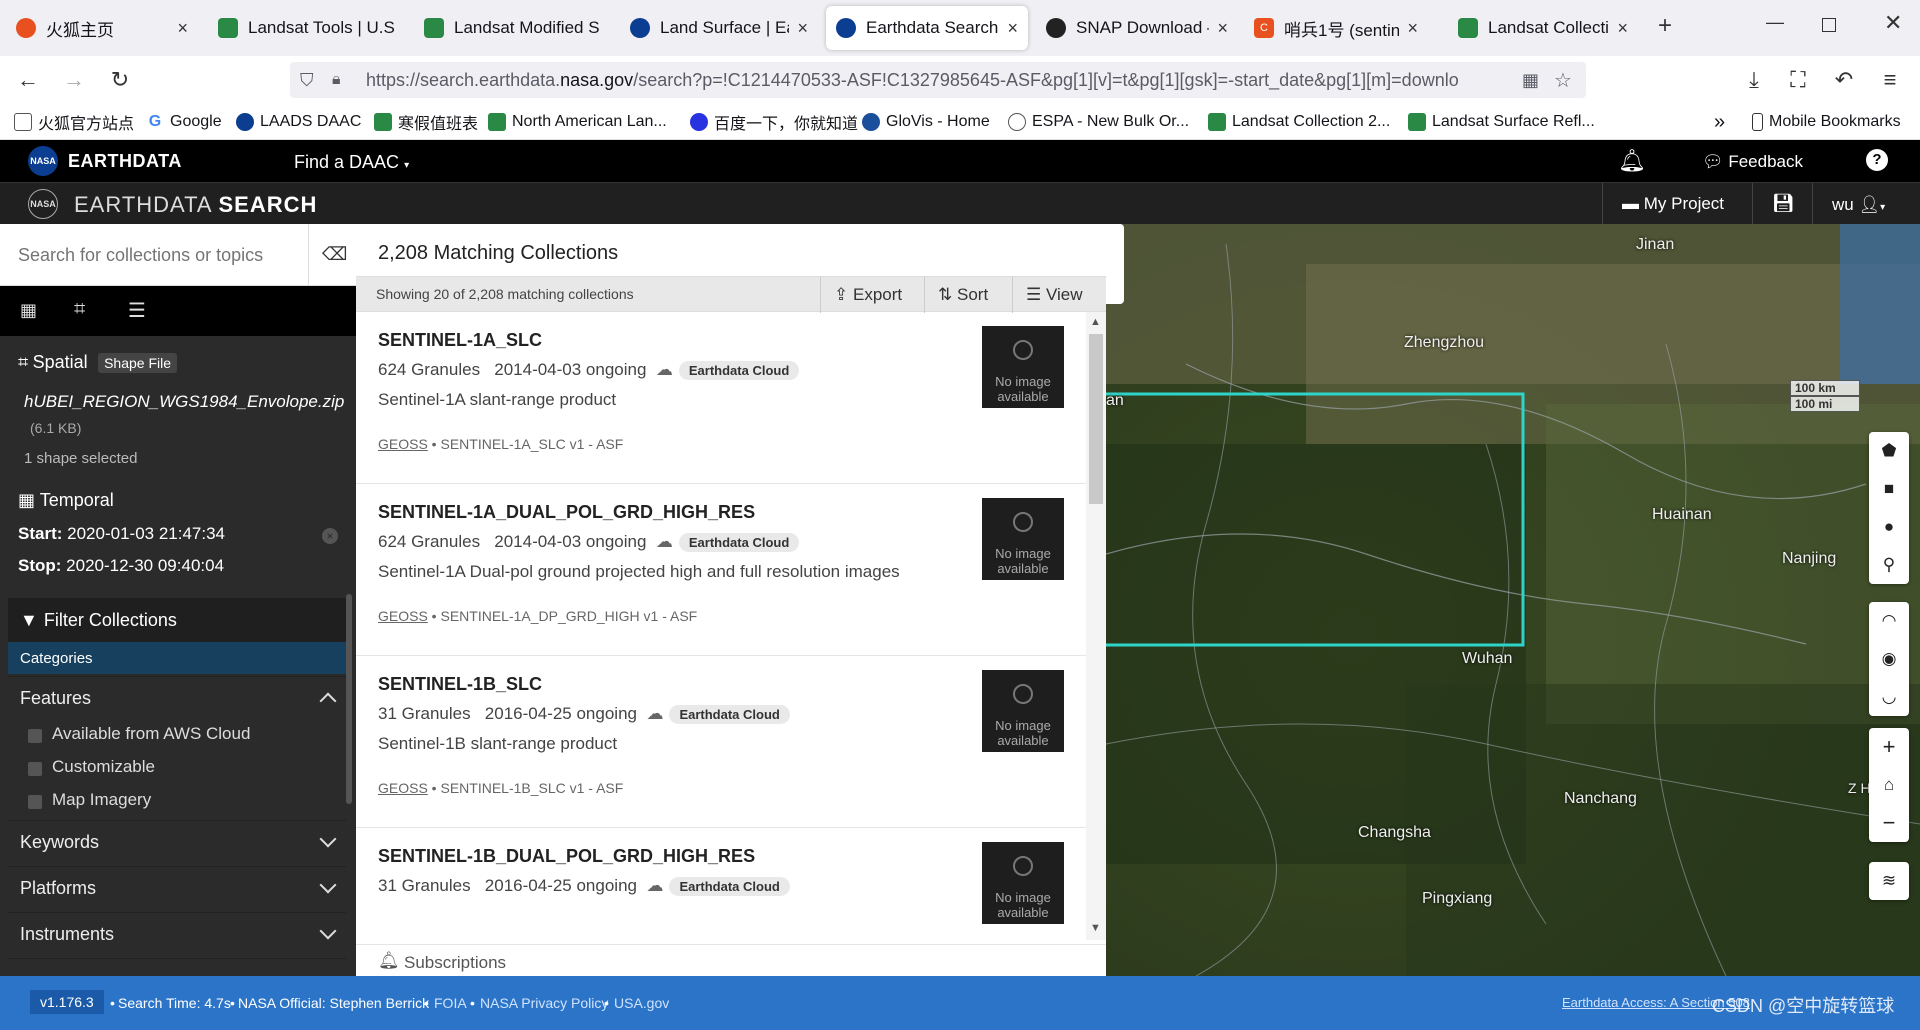 The width and height of the screenshot is (1920, 1030). I want to click on bell-icon: 🔔︎, so click(1632, 161).